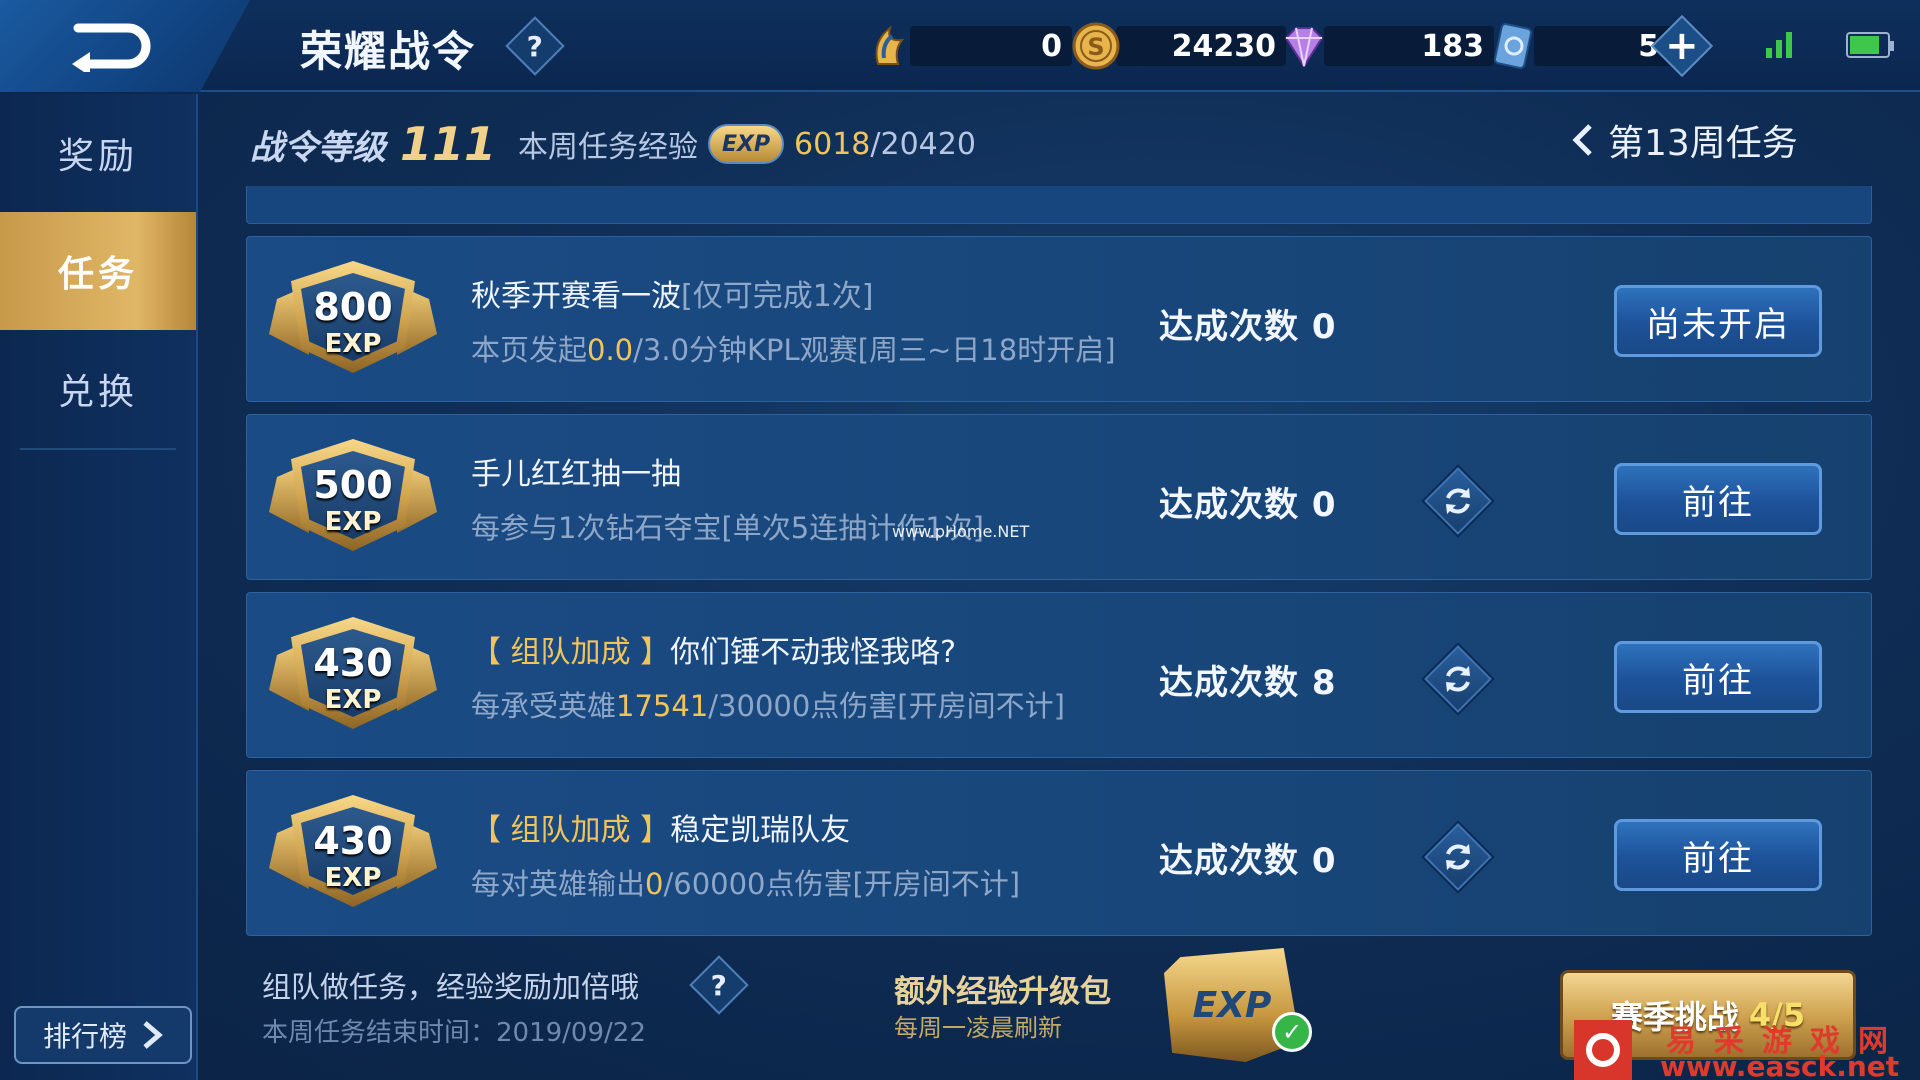 The width and height of the screenshot is (1920, 1080). Describe the element at coordinates (1409, 46) in the screenshot. I see `diamond-value: 183` at that location.